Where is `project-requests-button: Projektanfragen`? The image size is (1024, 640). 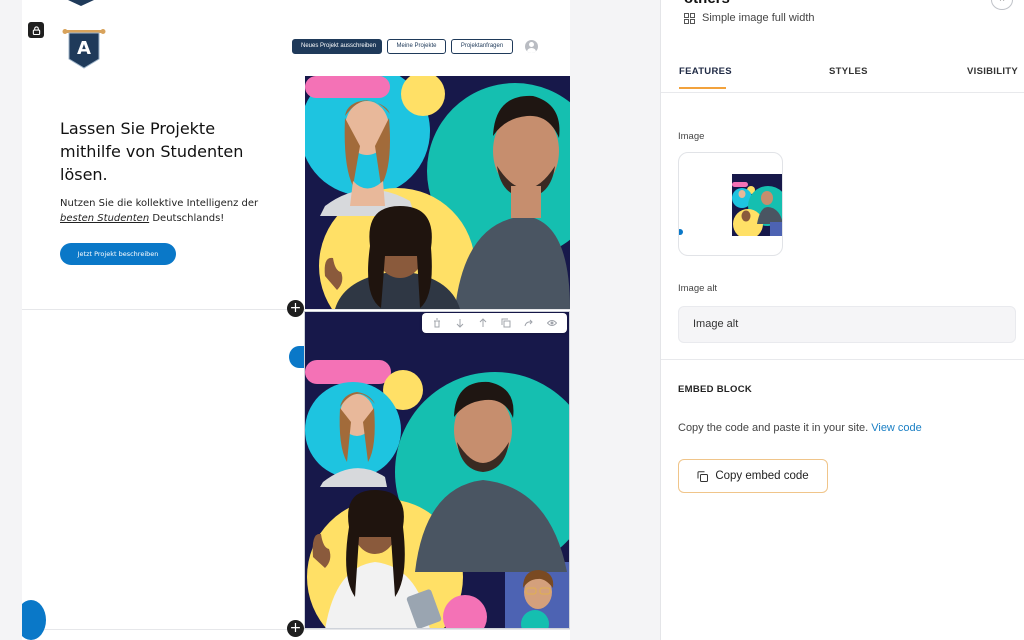
project-requests-button: Projektanfragen is located at coordinates (482, 46).